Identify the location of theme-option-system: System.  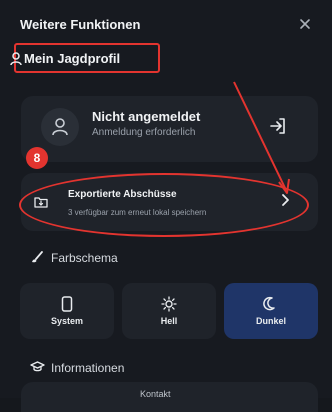
(67, 311).